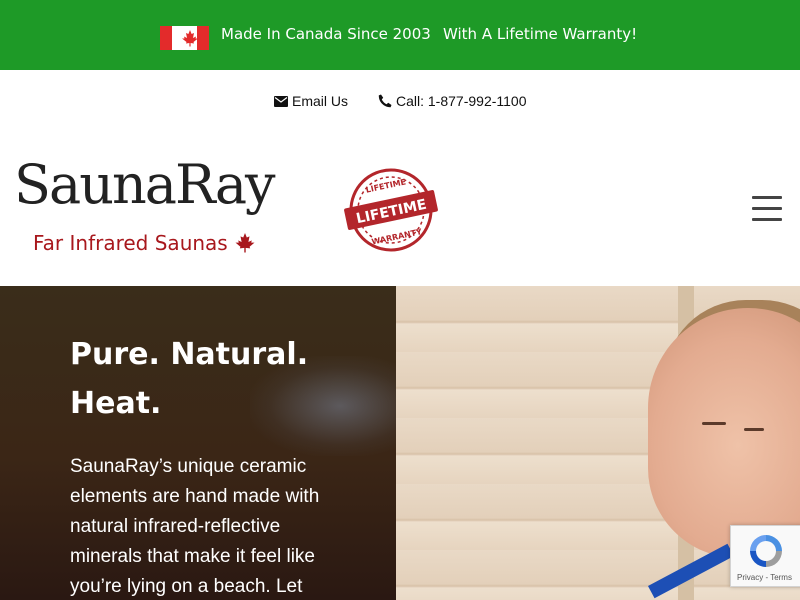  What do you see at coordinates (386, 185) in the screenshot?
I see `seal-top-label: LIFETIME` at bounding box center [386, 185].